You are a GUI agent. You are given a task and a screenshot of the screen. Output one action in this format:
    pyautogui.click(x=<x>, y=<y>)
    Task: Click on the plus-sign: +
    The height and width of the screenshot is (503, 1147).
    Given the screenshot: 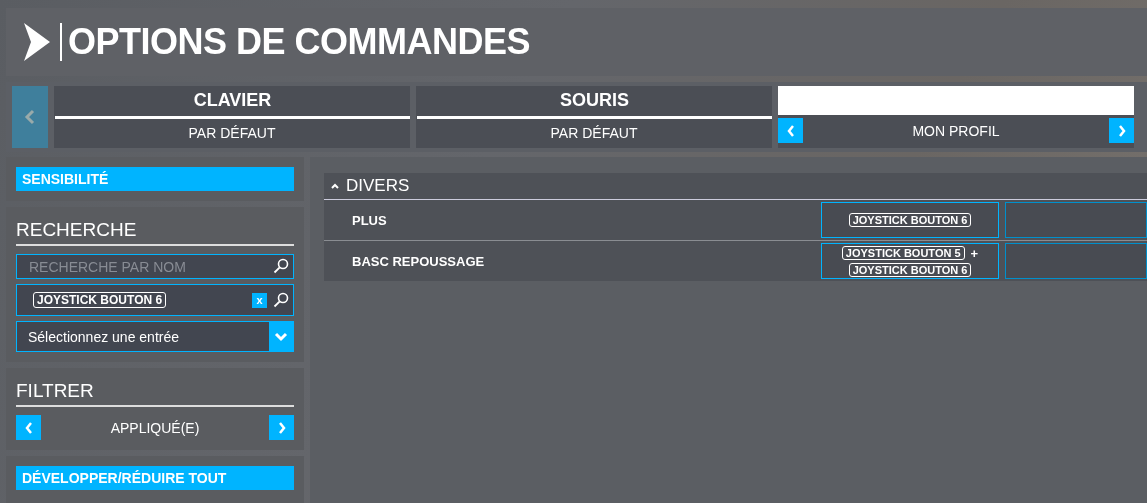 What is the action you would take?
    pyautogui.click(x=974, y=253)
    